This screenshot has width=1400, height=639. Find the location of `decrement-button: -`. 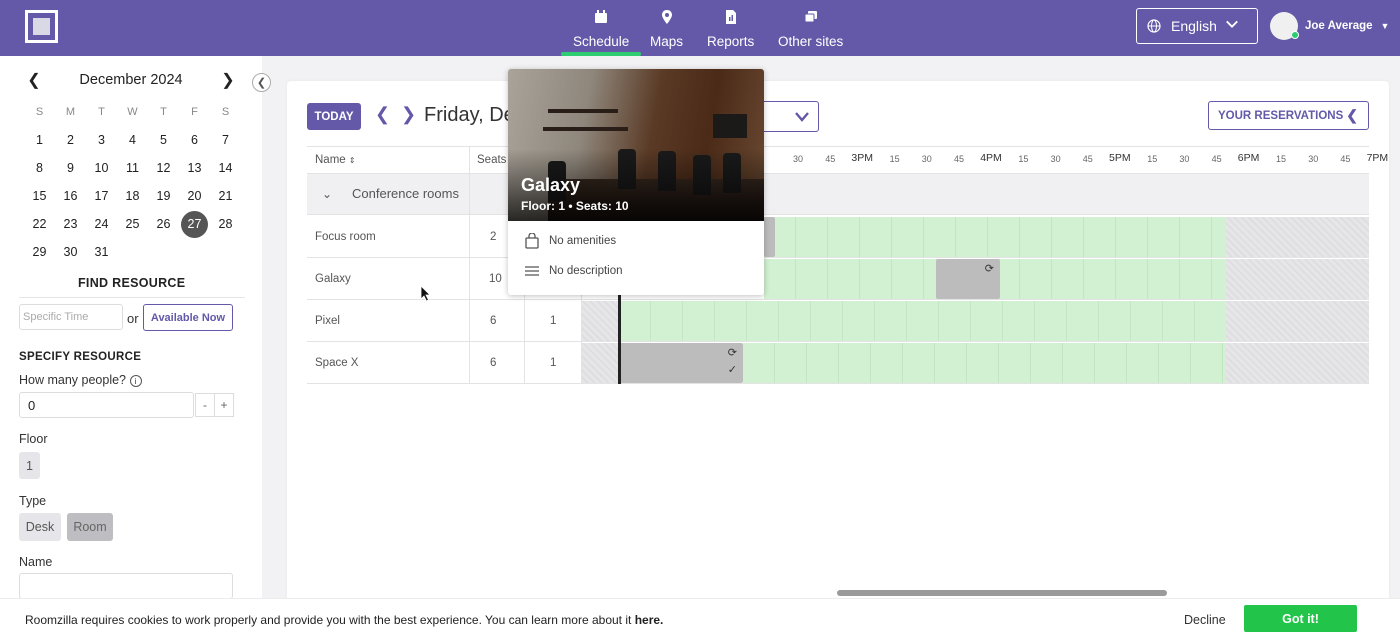

decrement-button: - is located at coordinates (205, 405).